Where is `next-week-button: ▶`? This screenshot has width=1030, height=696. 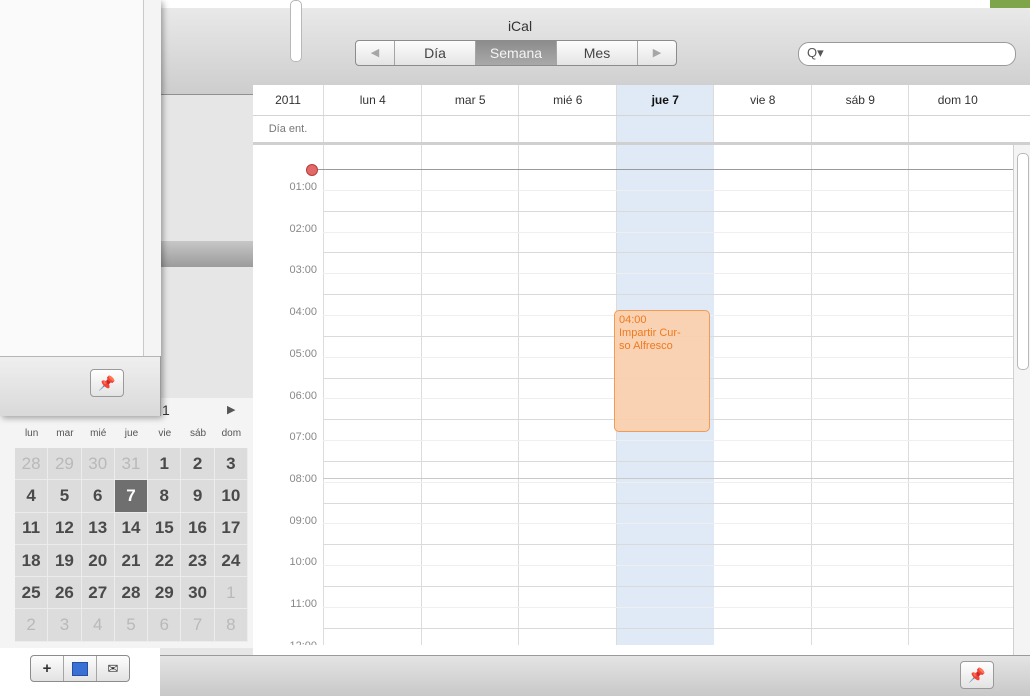
next-week-button: ▶ is located at coordinates (657, 53).